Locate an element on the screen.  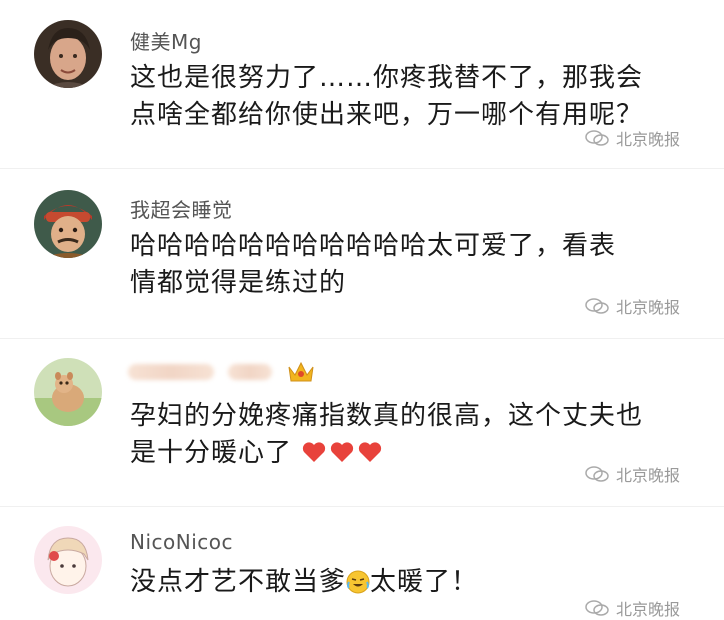
comment-text: 哈哈哈哈哈哈哈哈哈哈哈太可爱了，看表 情都觉得是练过的 is located at coordinates (420, 265).